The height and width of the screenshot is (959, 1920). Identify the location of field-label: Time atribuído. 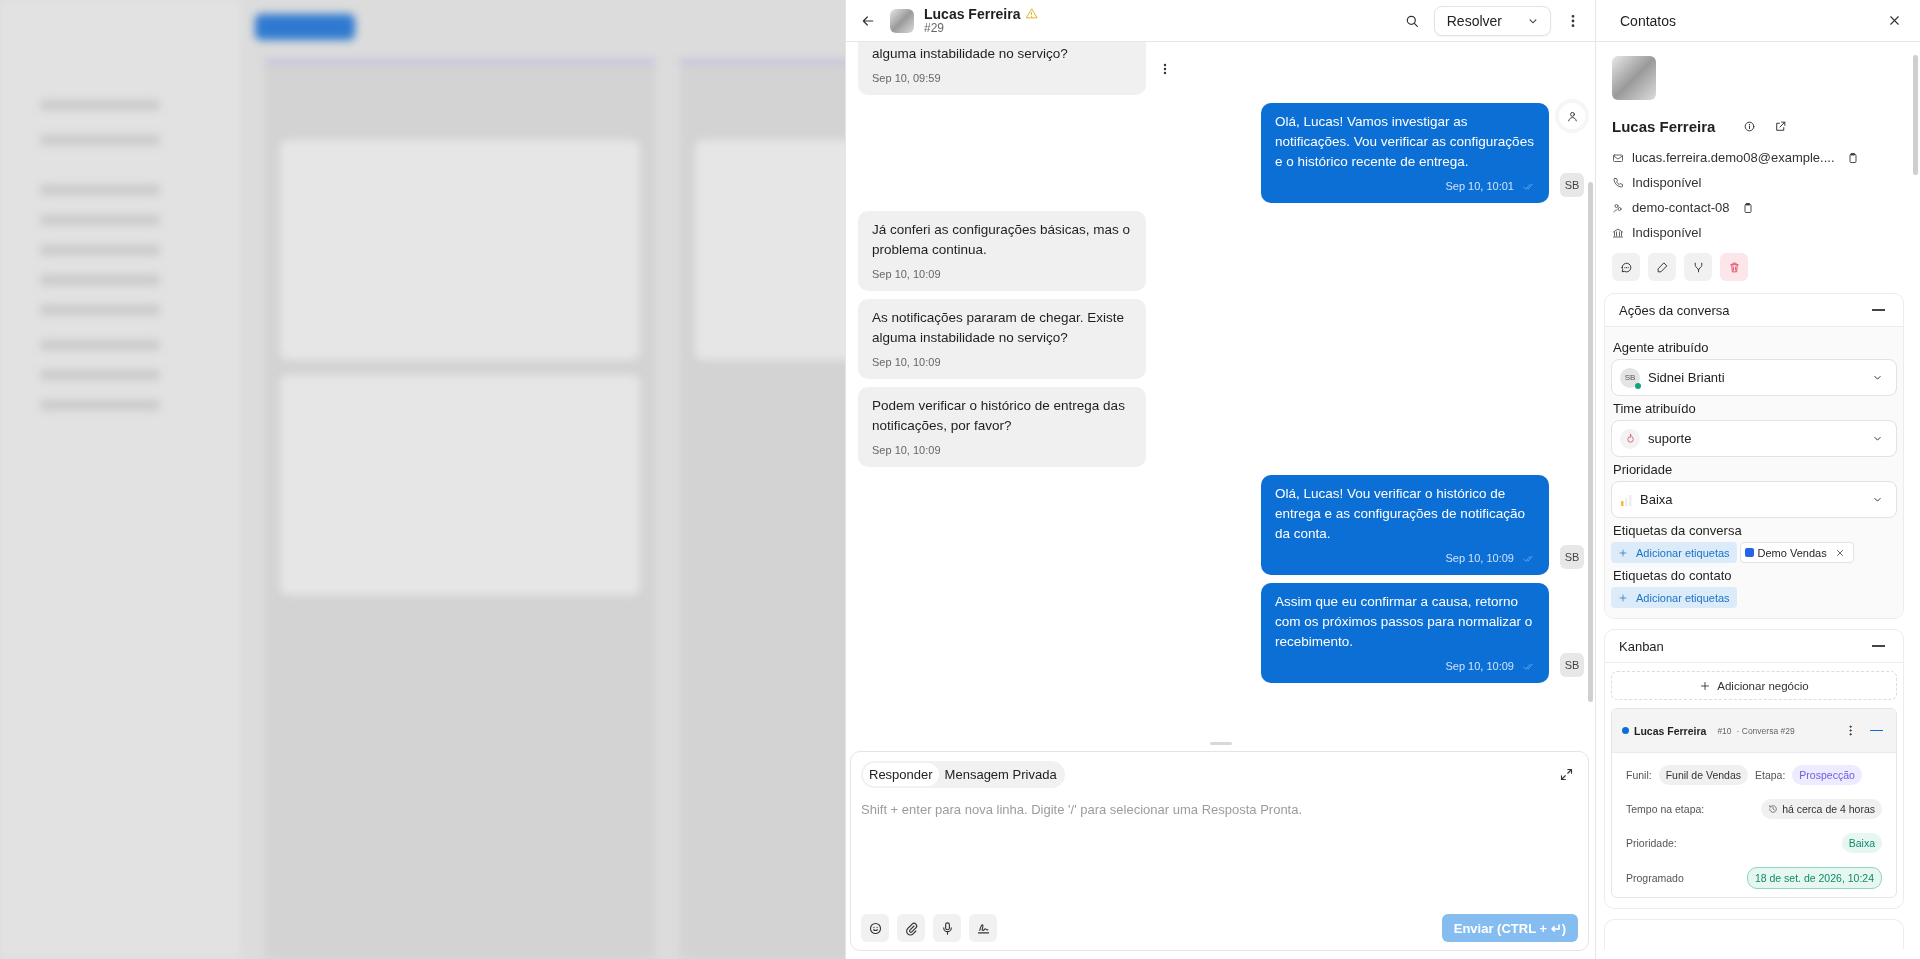
(1655, 408).